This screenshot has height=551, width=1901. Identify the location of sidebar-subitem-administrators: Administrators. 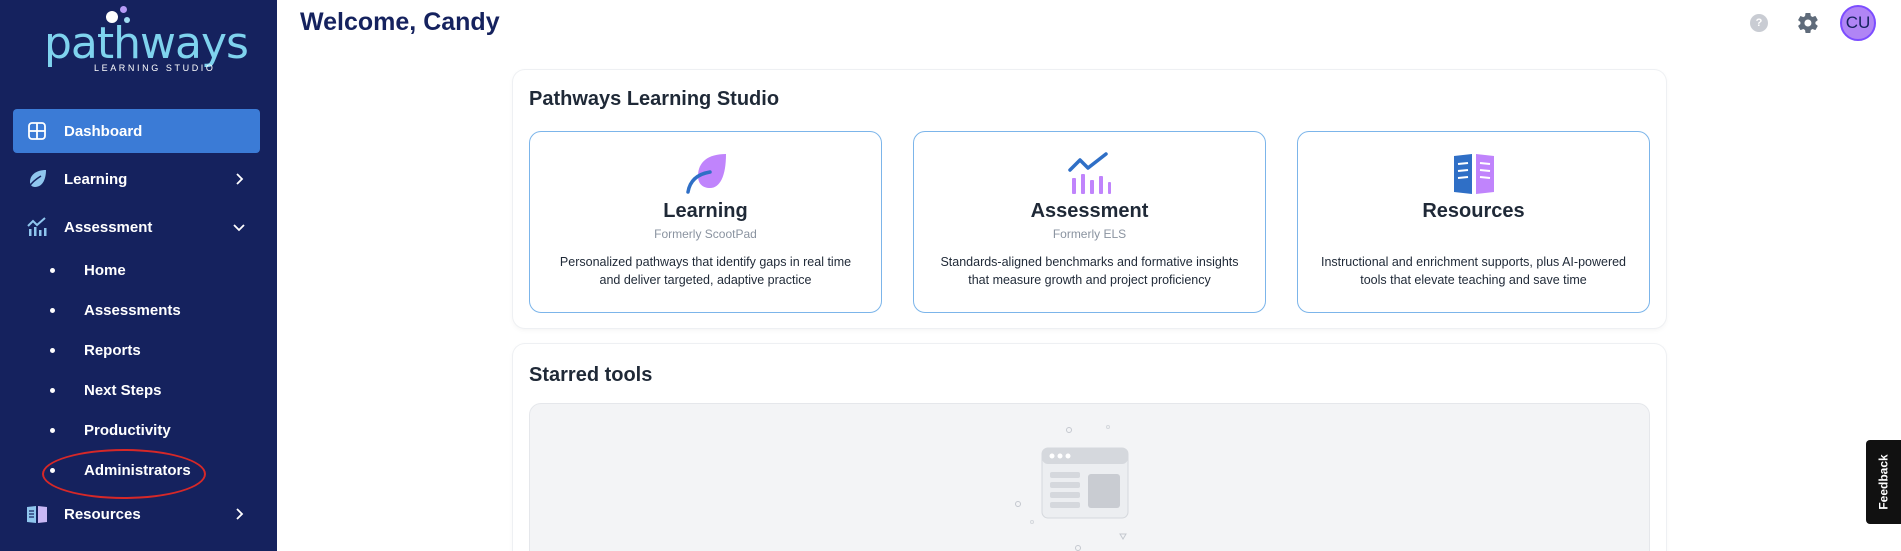
(120, 470).